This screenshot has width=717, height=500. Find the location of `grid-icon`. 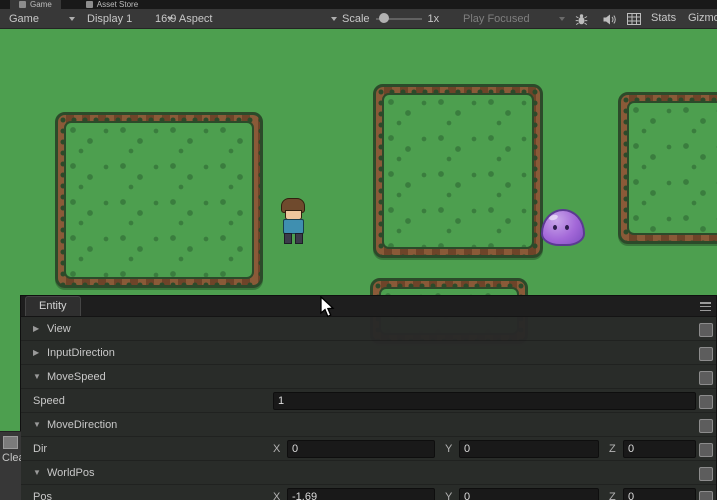

grid-icon is located at coordinates (634, 19).